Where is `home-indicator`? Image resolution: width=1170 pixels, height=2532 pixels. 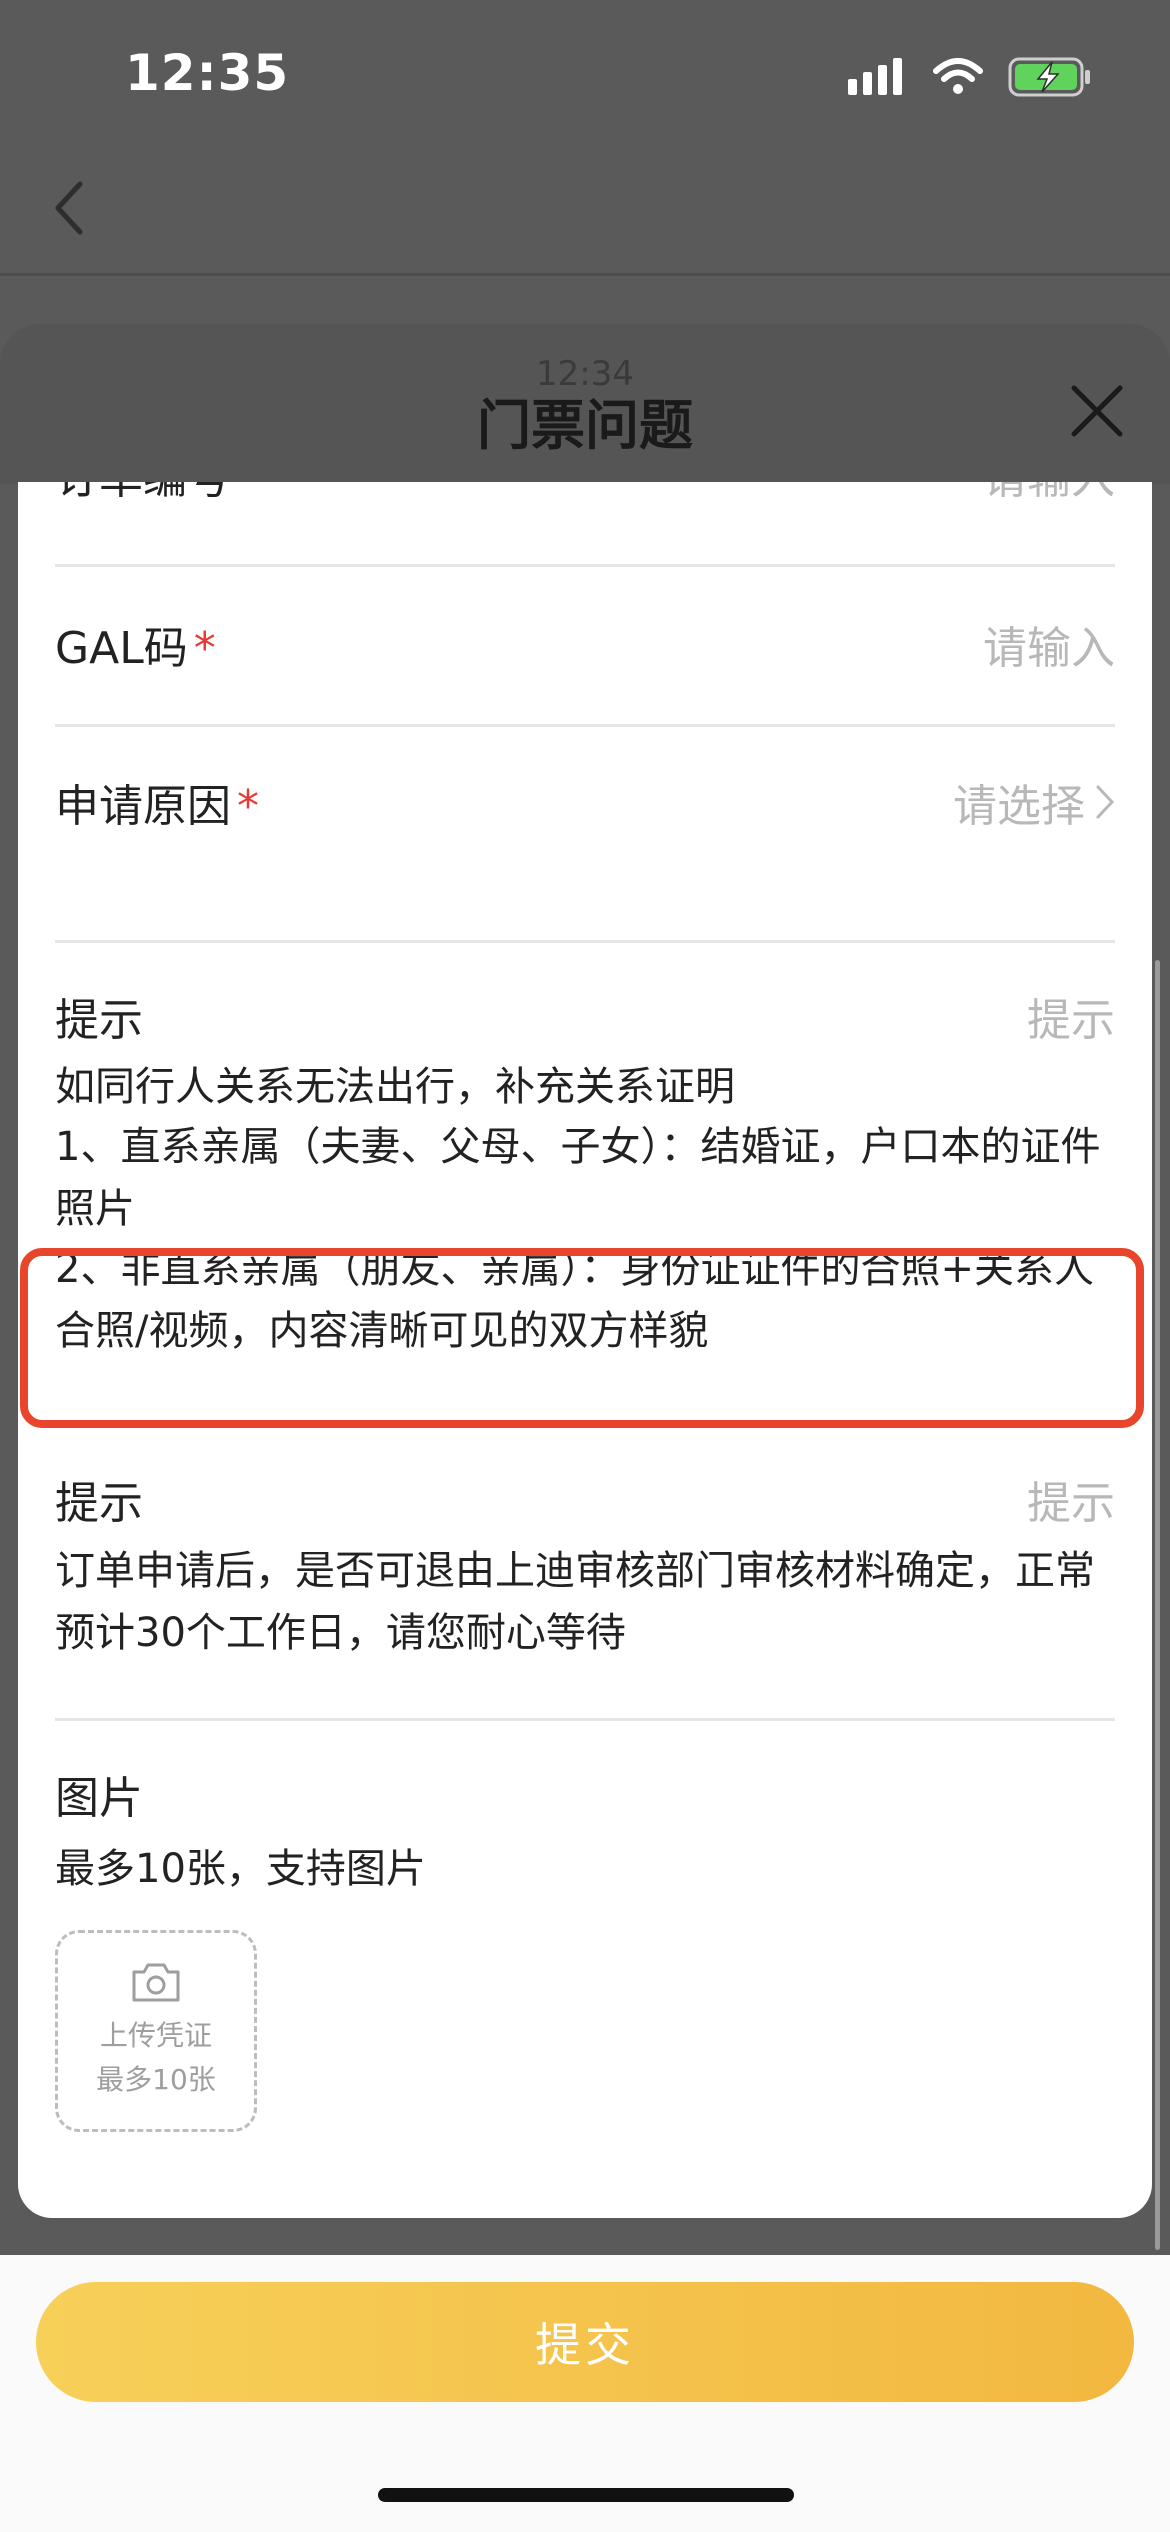 home-indicator is located at coordinates (586, 2495).